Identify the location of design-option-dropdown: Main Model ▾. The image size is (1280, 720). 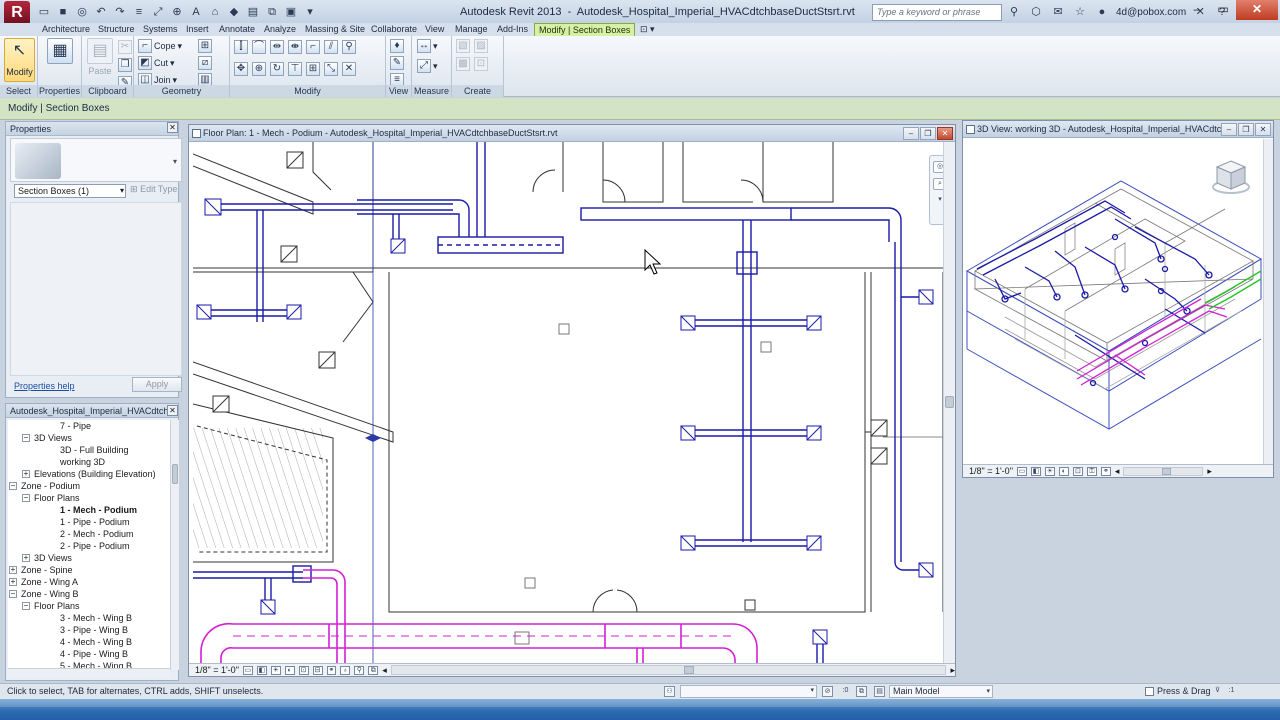
(941, 691).